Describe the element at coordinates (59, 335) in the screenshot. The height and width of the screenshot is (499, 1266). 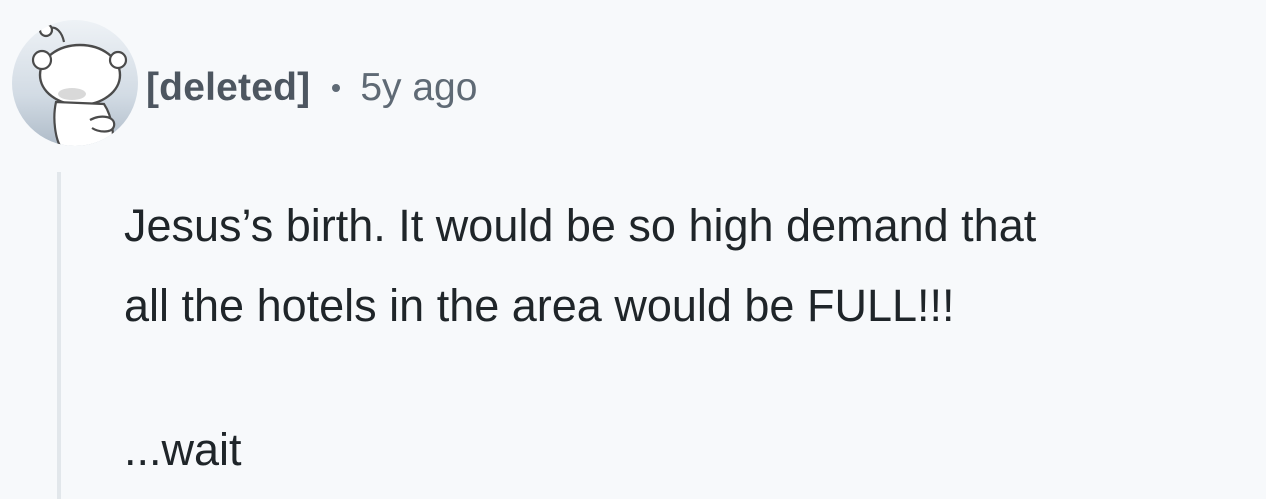
I see `thread-collapse-line` at that location.